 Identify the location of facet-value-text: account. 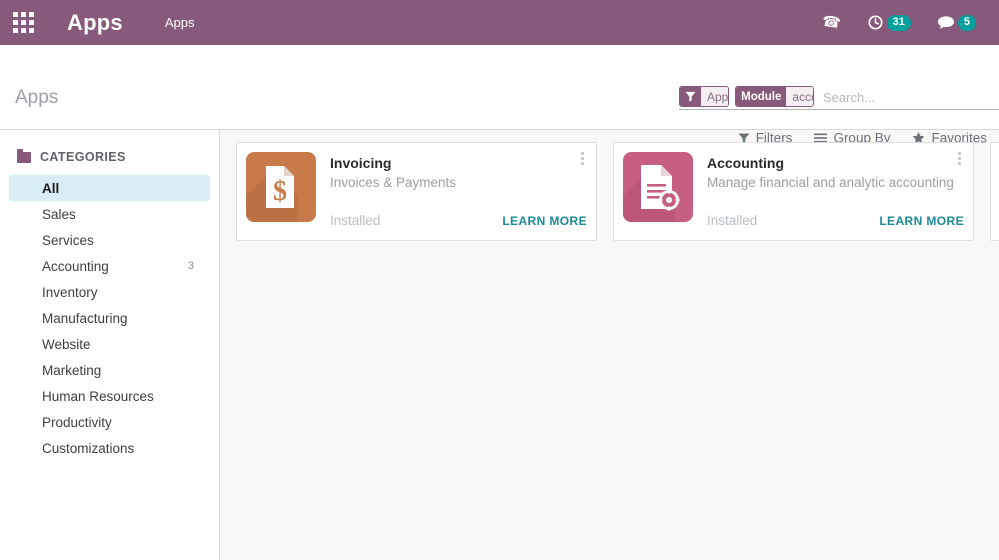
(802, 96).